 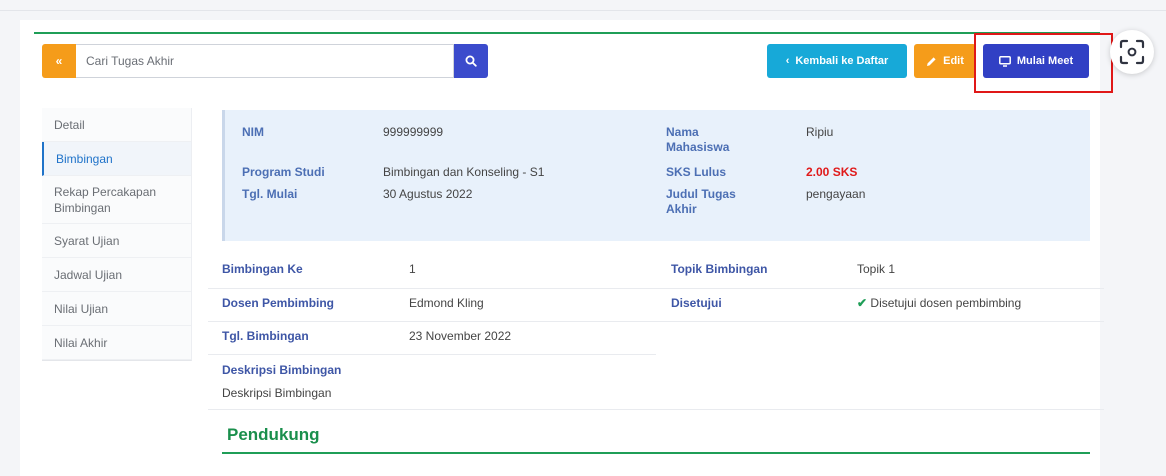 I want to click on sidebar-item-label: Nilai Akhir, so click(x=81, y=342).